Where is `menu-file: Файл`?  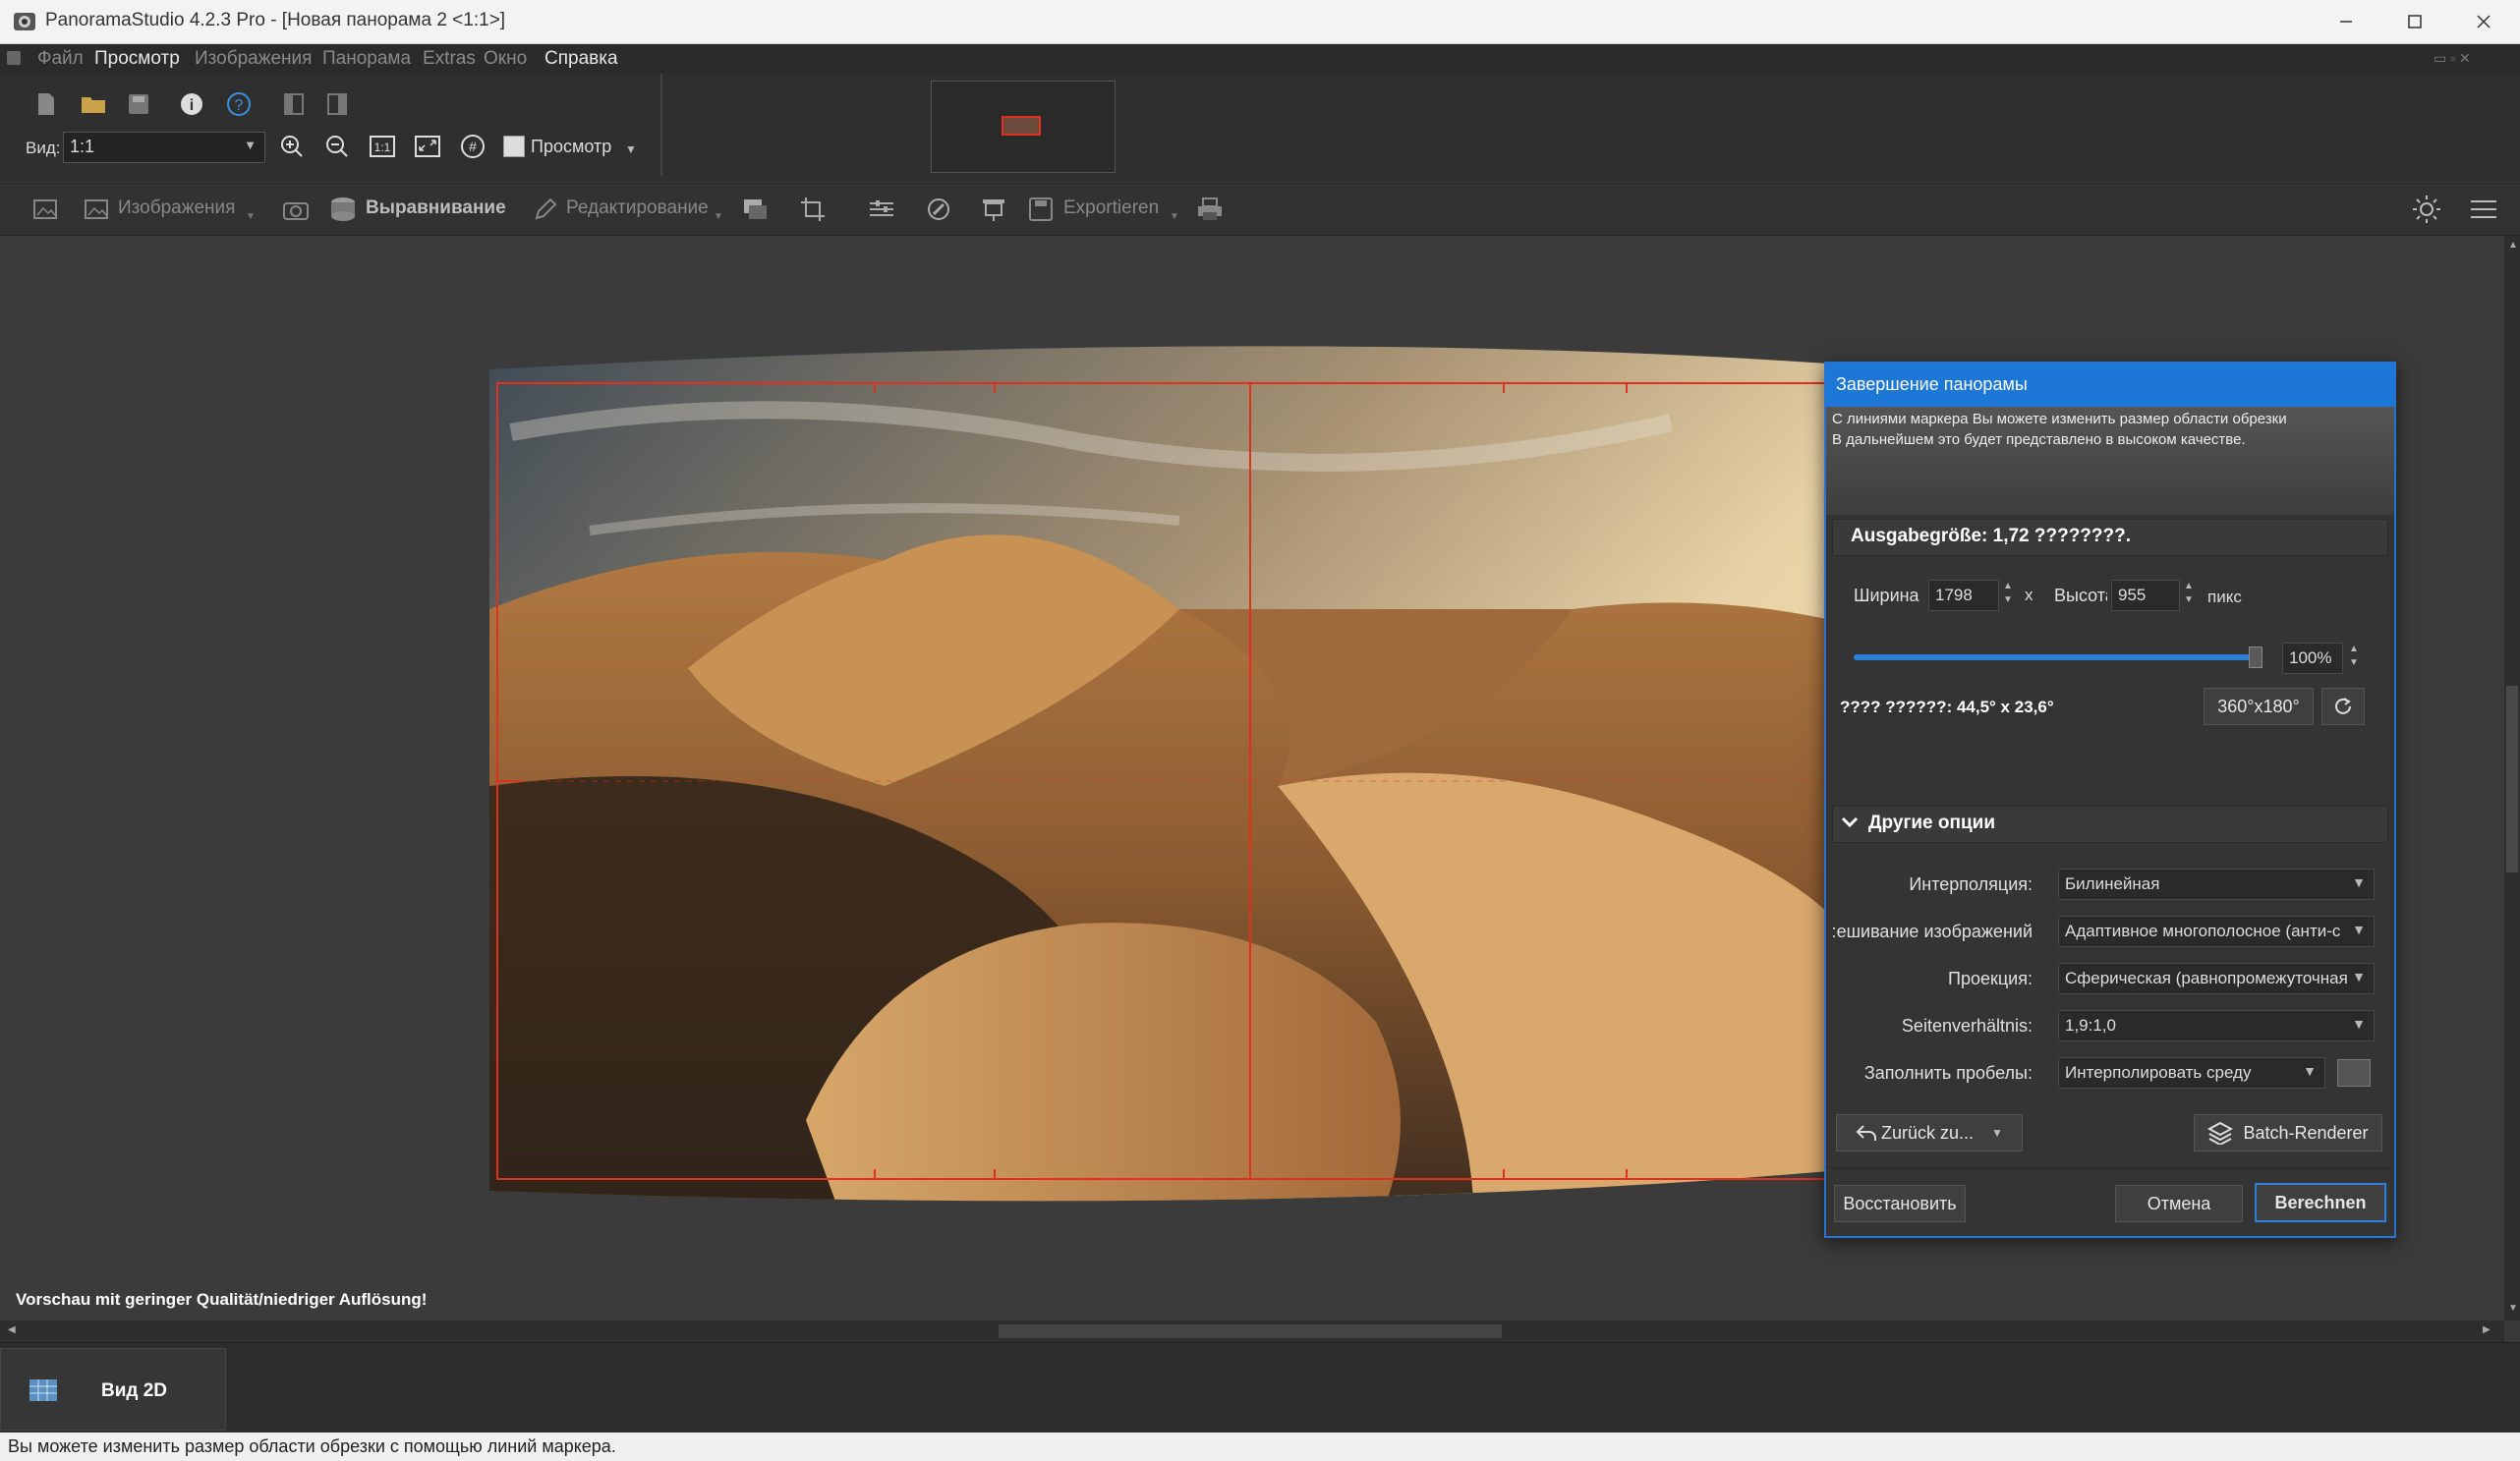
menu-file: Файл is located at coordinates (60, 59).